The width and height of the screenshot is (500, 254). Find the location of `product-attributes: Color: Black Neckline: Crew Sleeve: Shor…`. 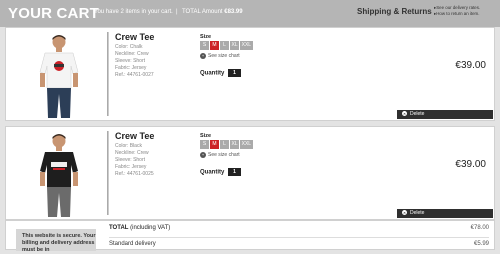

product-attributes: Color: Black Neckline: Crew Sleeve: Shor… is located at coordinates (134, 160).